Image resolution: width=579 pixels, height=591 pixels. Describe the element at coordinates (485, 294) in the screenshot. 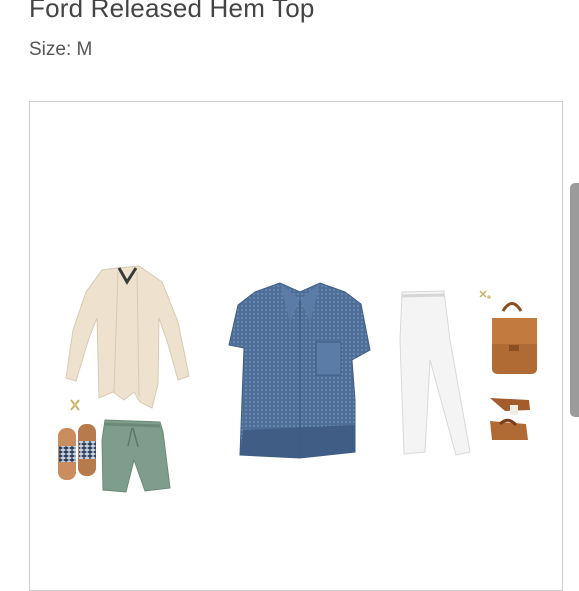

I see `stud-earrings-icon` at that location.